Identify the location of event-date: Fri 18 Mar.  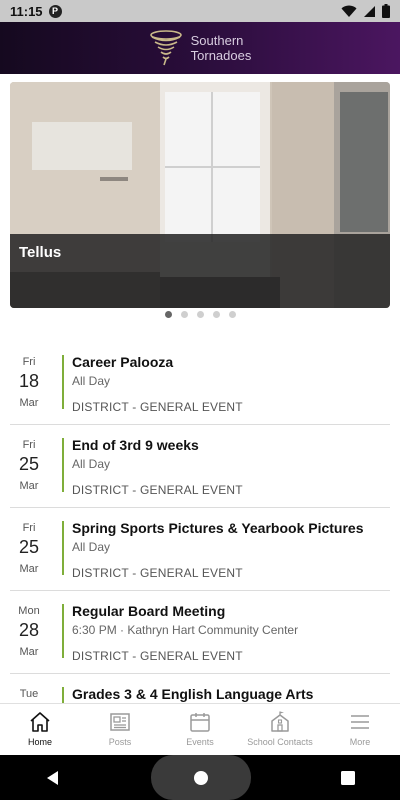
(29, 382).